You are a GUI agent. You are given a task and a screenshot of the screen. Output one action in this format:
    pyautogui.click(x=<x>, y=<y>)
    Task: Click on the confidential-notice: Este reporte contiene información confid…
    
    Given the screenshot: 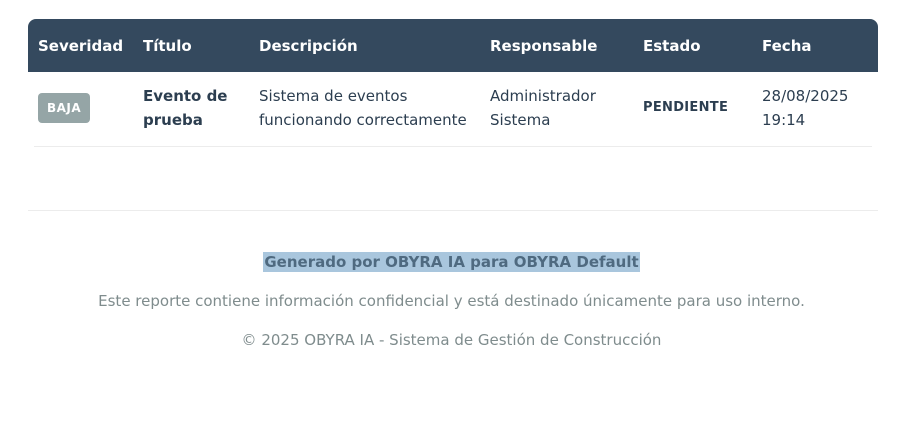 What is the action you would take?
    pyautogui.click(x=451, y=301)
    